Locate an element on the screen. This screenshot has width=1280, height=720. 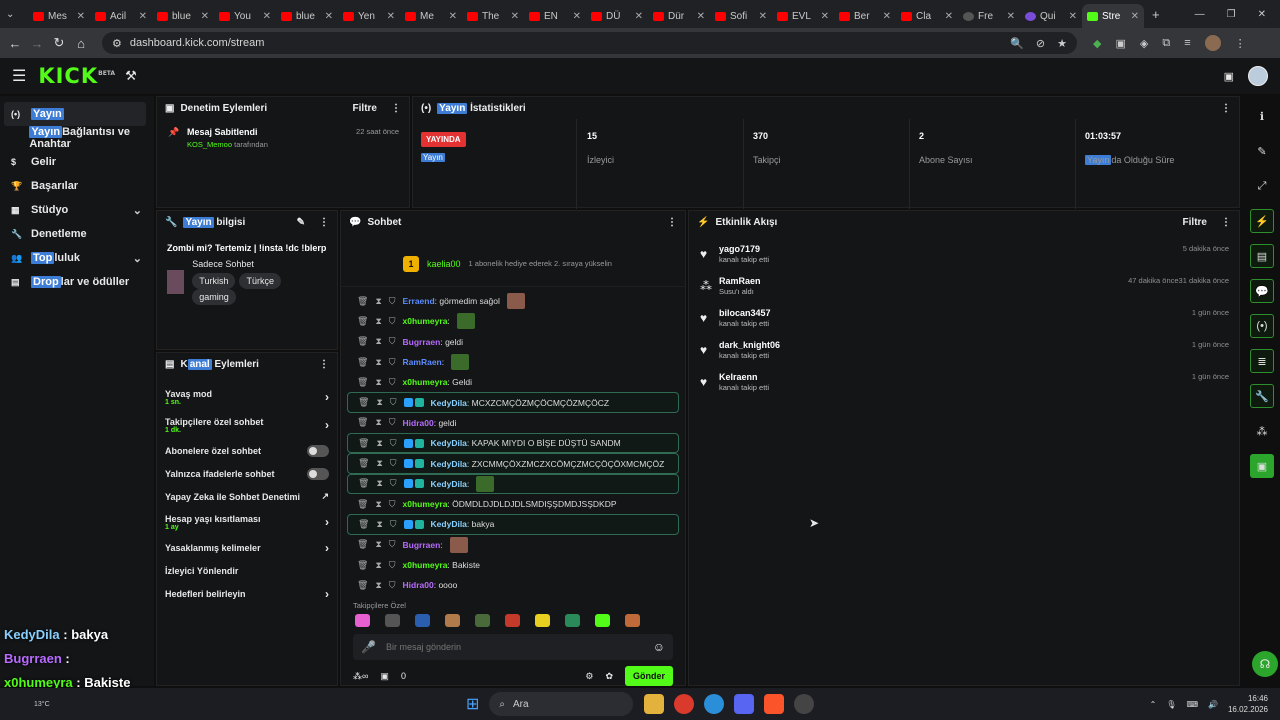
chat-message: 🗑 ⧗ ⛉ x0humeyra: Geldi is located at coordinates (513, 382).